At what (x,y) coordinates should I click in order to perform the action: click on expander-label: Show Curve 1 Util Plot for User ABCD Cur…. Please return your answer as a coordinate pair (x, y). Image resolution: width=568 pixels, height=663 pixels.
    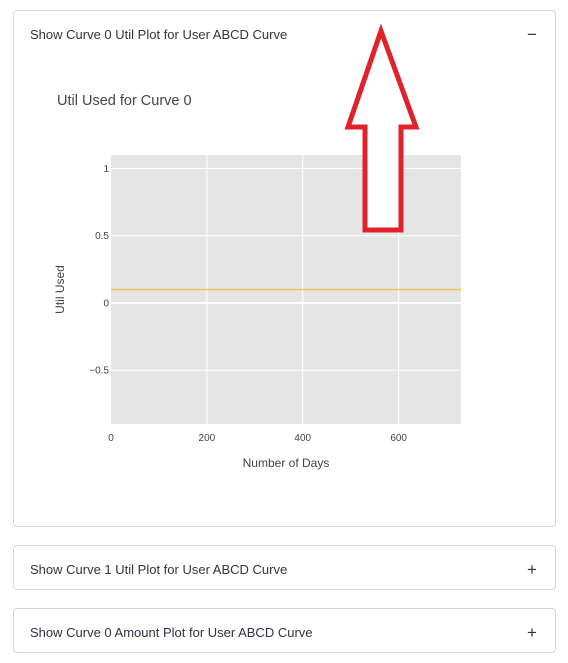
    Looking at the image, I should click on (159, 569).